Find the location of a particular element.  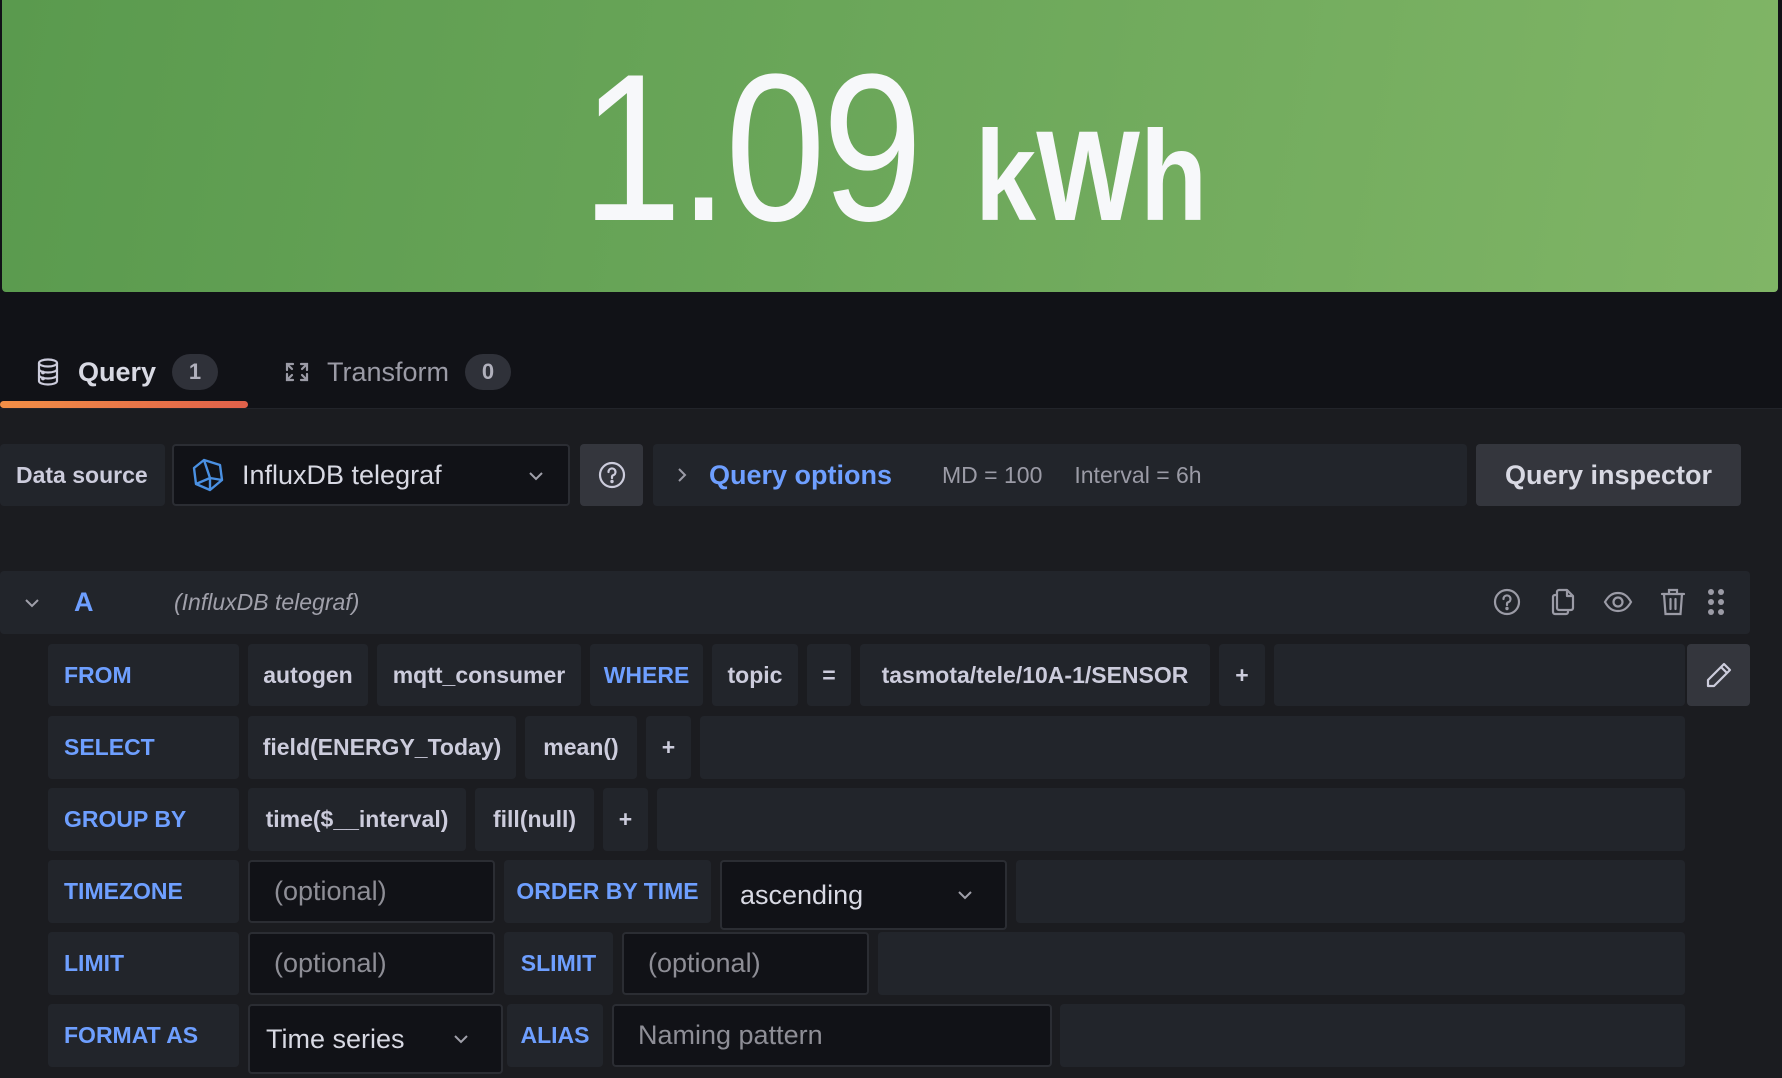

aggregation-segment: mean() is located at coordinates (581, 747).